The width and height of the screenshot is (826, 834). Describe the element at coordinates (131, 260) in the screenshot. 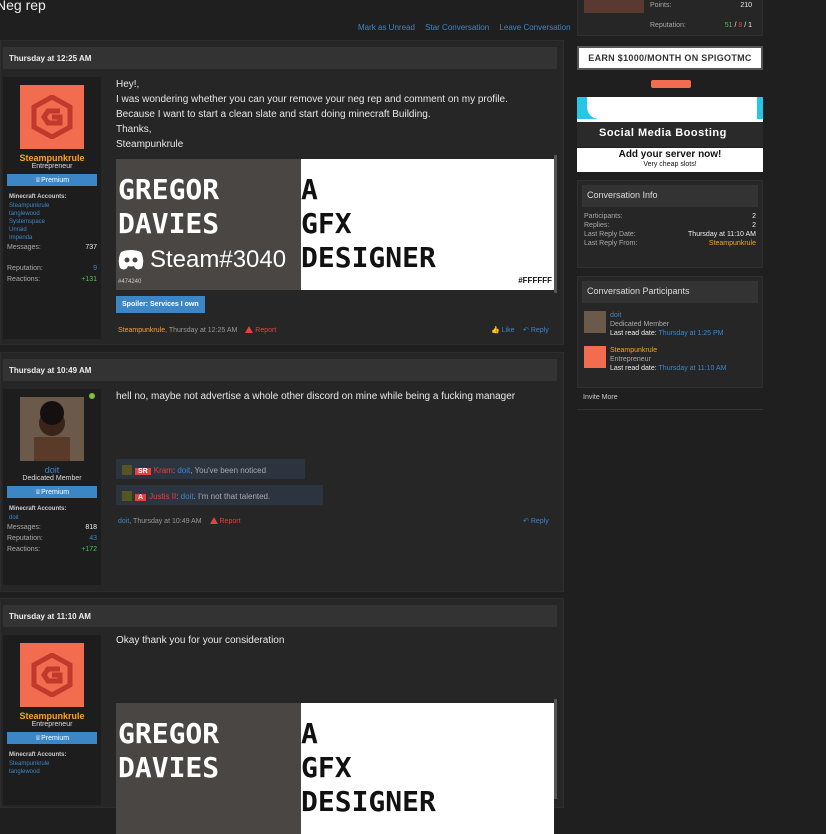

I see `discord-icon` at that location.